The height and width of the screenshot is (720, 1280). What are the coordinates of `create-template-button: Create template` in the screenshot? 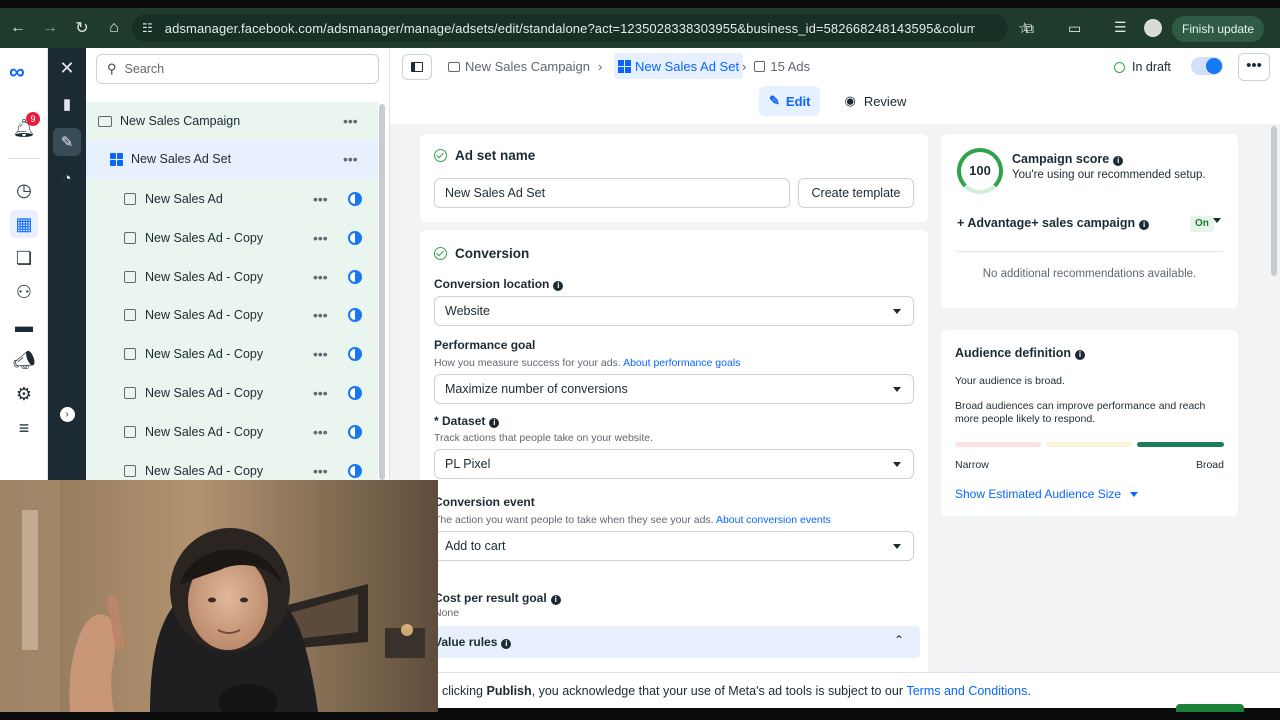 It's located at (856, 193).